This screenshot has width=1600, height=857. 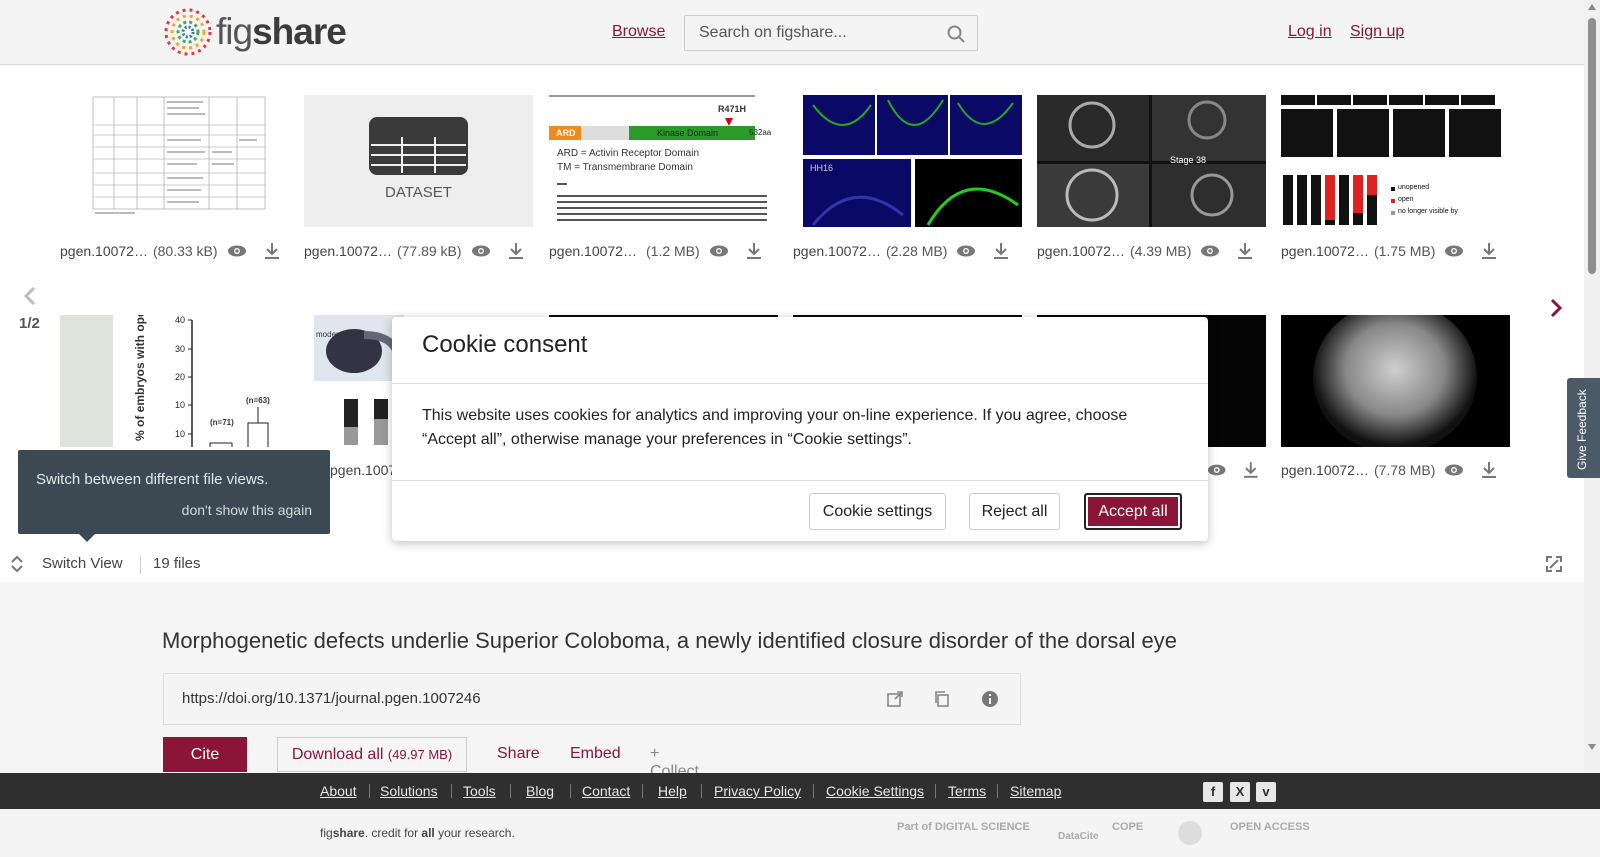 What do you see at coordinates (420, 754) in the screenshot?
I see `download-all-size: (49.97 MB)` at bounding box center [420, 754].